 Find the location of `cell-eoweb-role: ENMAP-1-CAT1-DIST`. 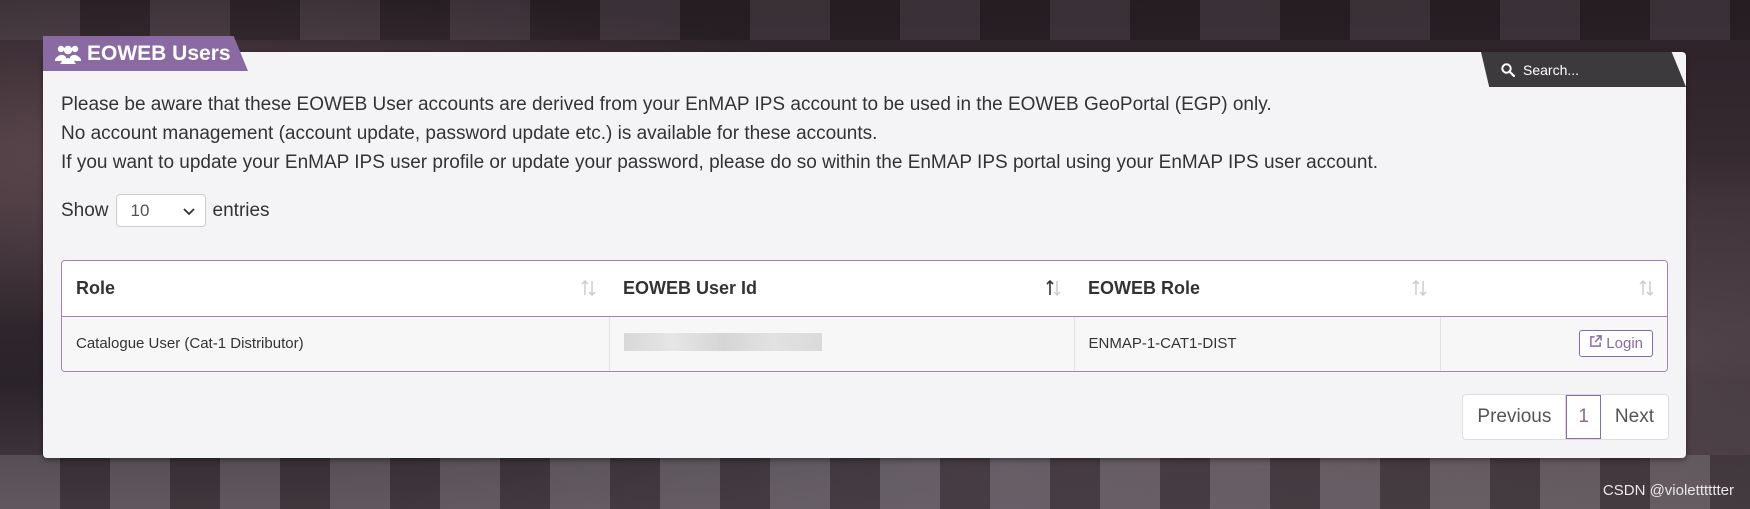

cell-eoweb-role: ENMAP-1-CAT1-DIST is located at coordinates (1257, 343).